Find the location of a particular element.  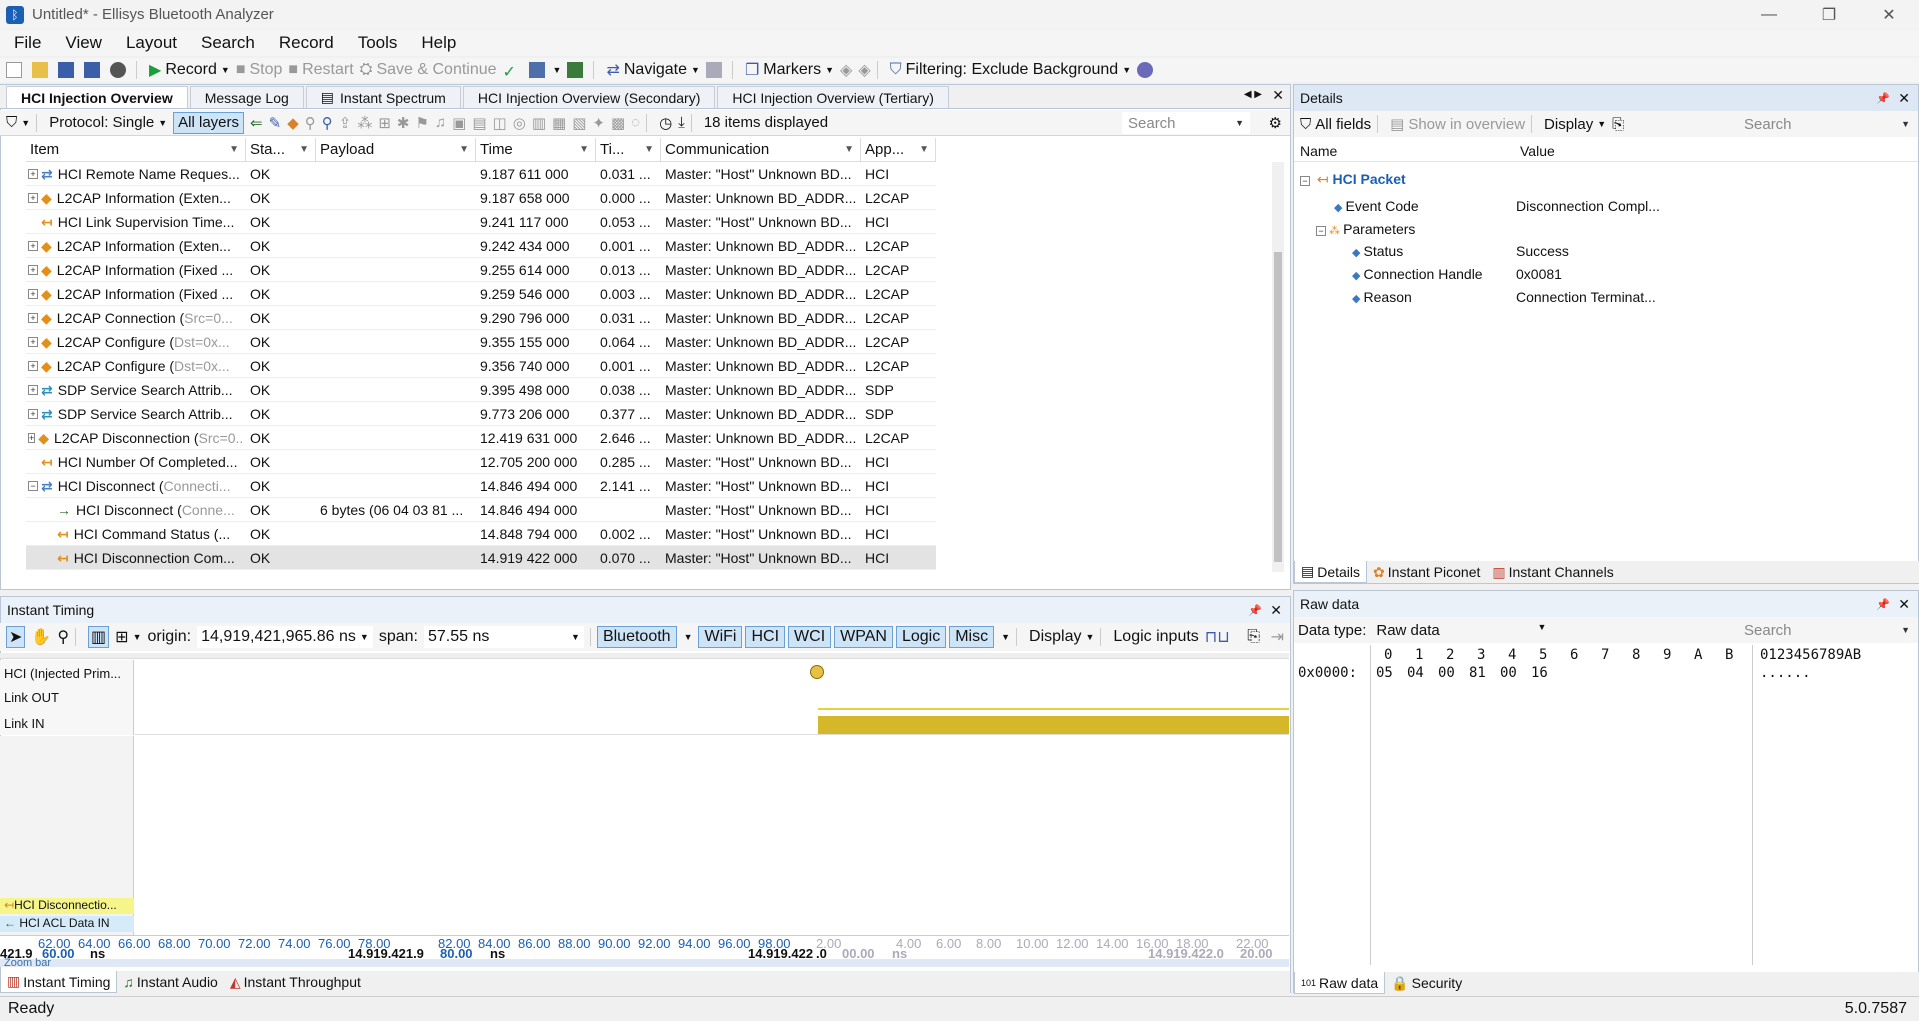

minimize-button: — is located at coordinates (1769, 14).